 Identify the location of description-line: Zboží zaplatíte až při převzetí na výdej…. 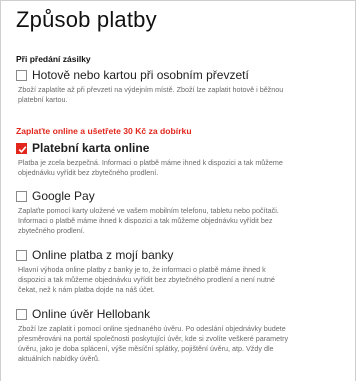
(151, 89).